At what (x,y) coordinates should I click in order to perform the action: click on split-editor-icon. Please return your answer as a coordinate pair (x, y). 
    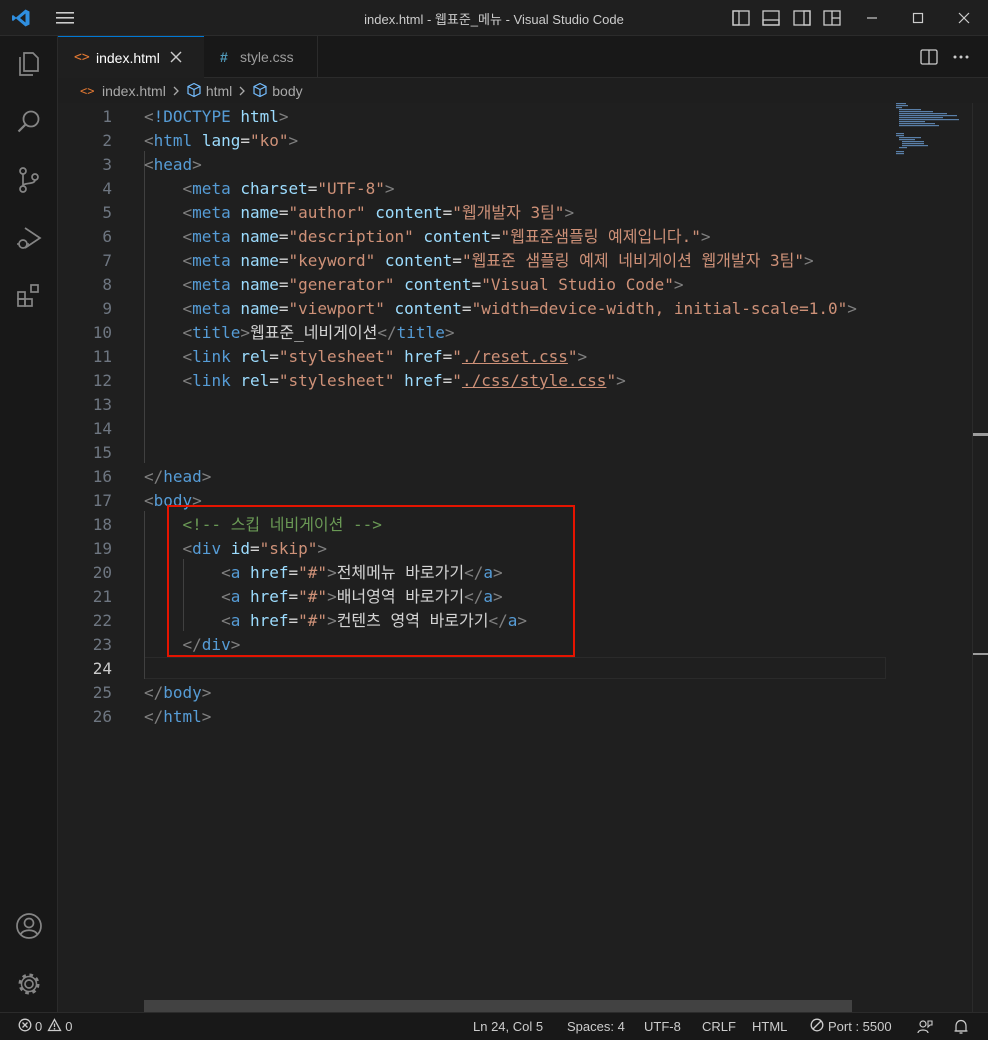
    Looking at the image, I should click on (929, 57).